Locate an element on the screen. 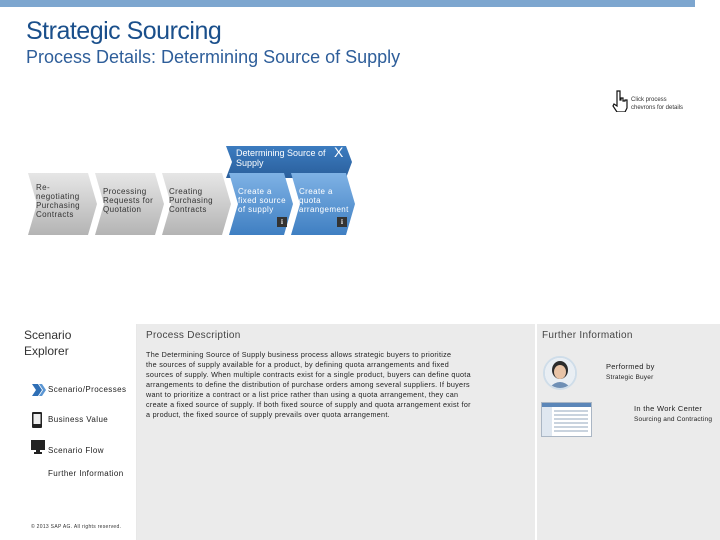 The image size is (720, 540). screen-preview-icon is located at coordinates (566, 419).